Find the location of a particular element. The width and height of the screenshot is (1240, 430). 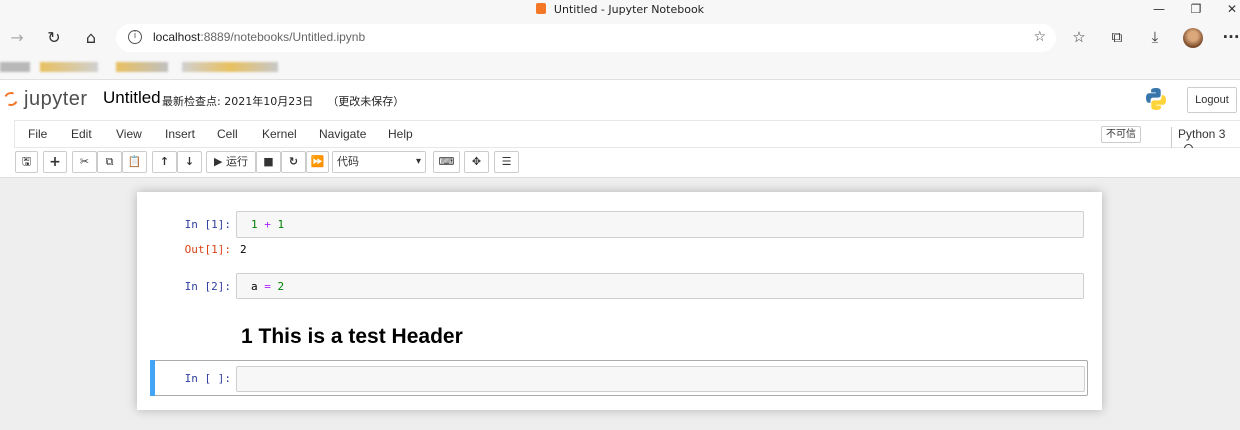

trust-indicator: 不可信 is located at coordinates (1121, 134).